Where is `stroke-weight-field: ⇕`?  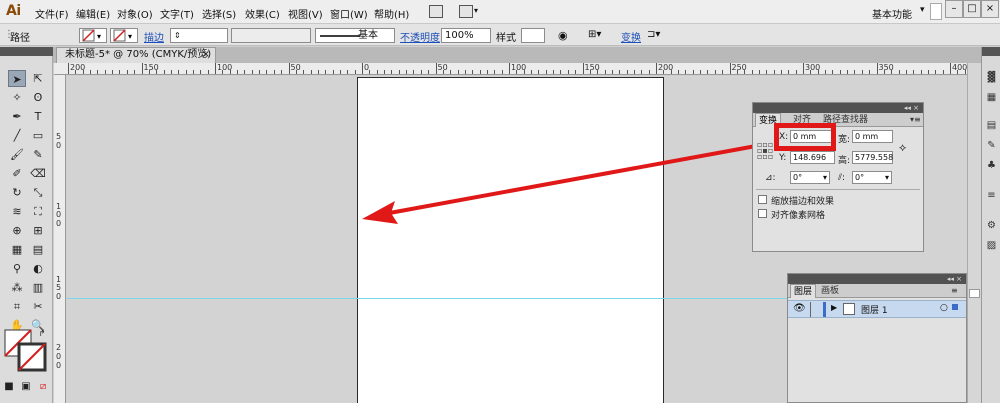 stroke-weight-field: ⇕ is located at coordinates (199, 35).